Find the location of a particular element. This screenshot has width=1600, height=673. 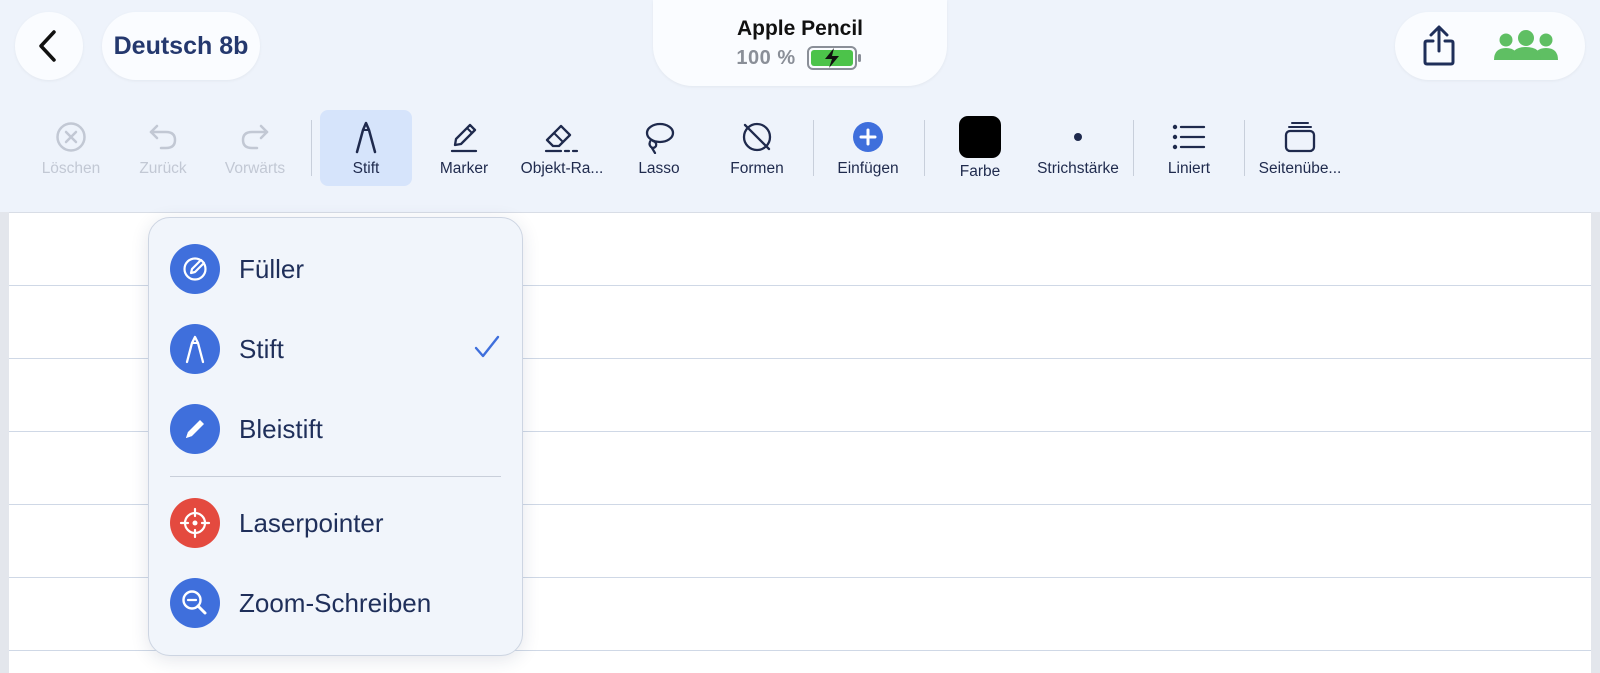

undo-icon is located at coordinates (163, 137).